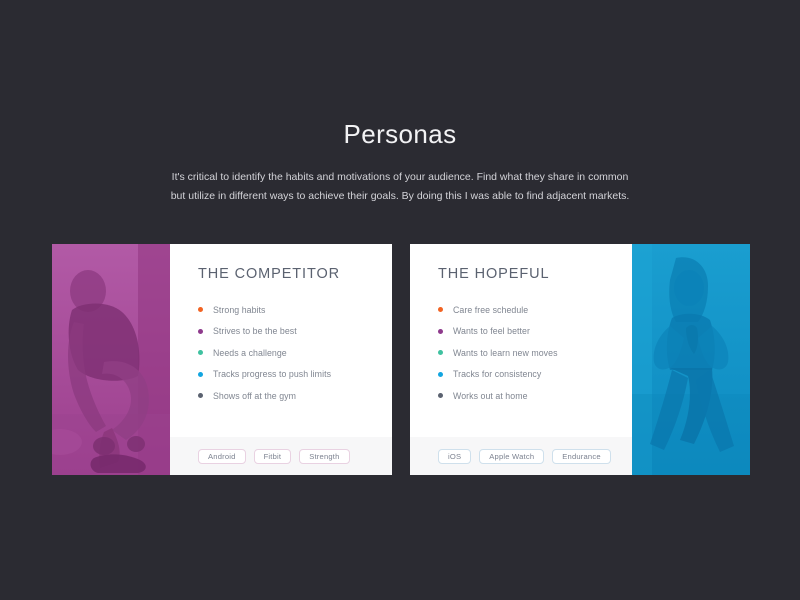  I want to click on list-item: Works out at home, so click(535, 396).